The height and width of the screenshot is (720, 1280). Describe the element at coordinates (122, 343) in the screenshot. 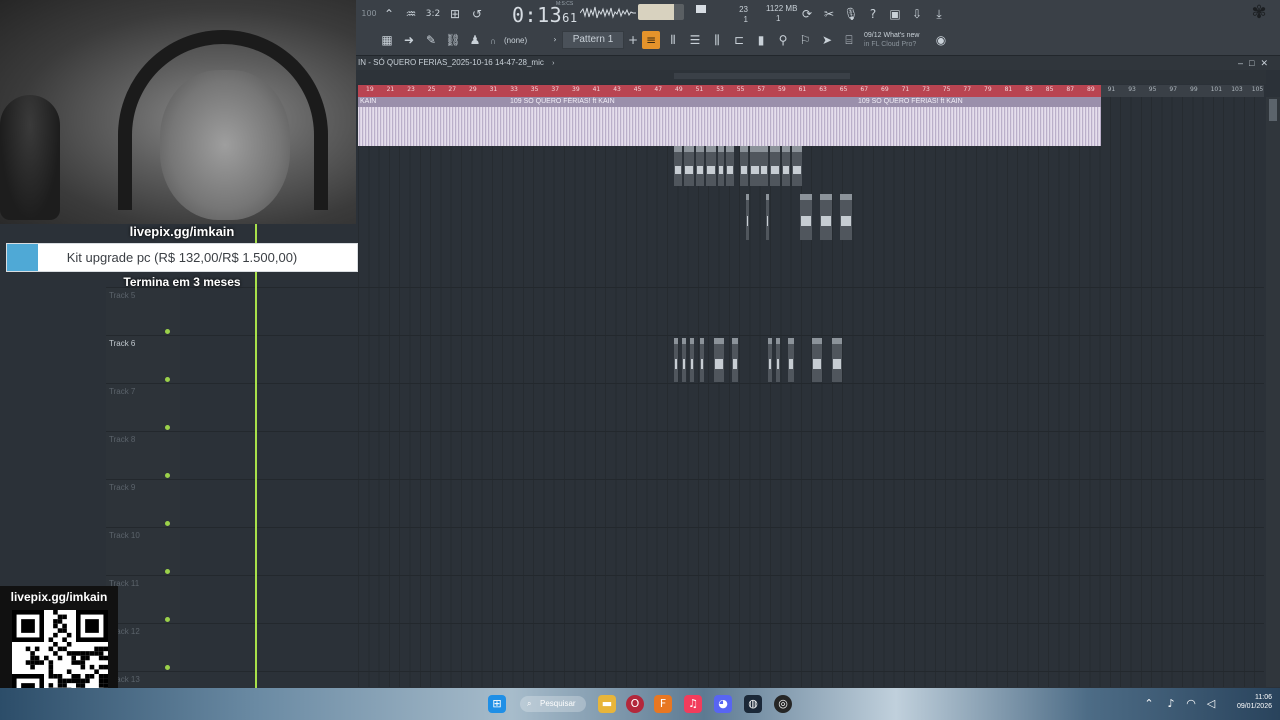

I see `track-name: Track 6` at that location.